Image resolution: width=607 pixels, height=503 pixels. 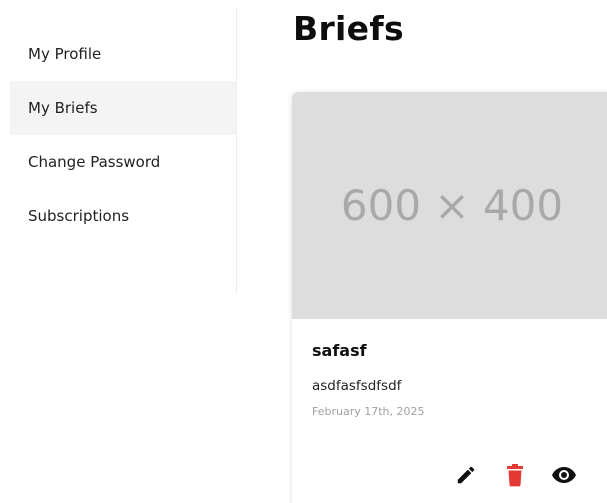 I want to click on sidebar-item-label: Subscriptions, so click(x=79, y=216).